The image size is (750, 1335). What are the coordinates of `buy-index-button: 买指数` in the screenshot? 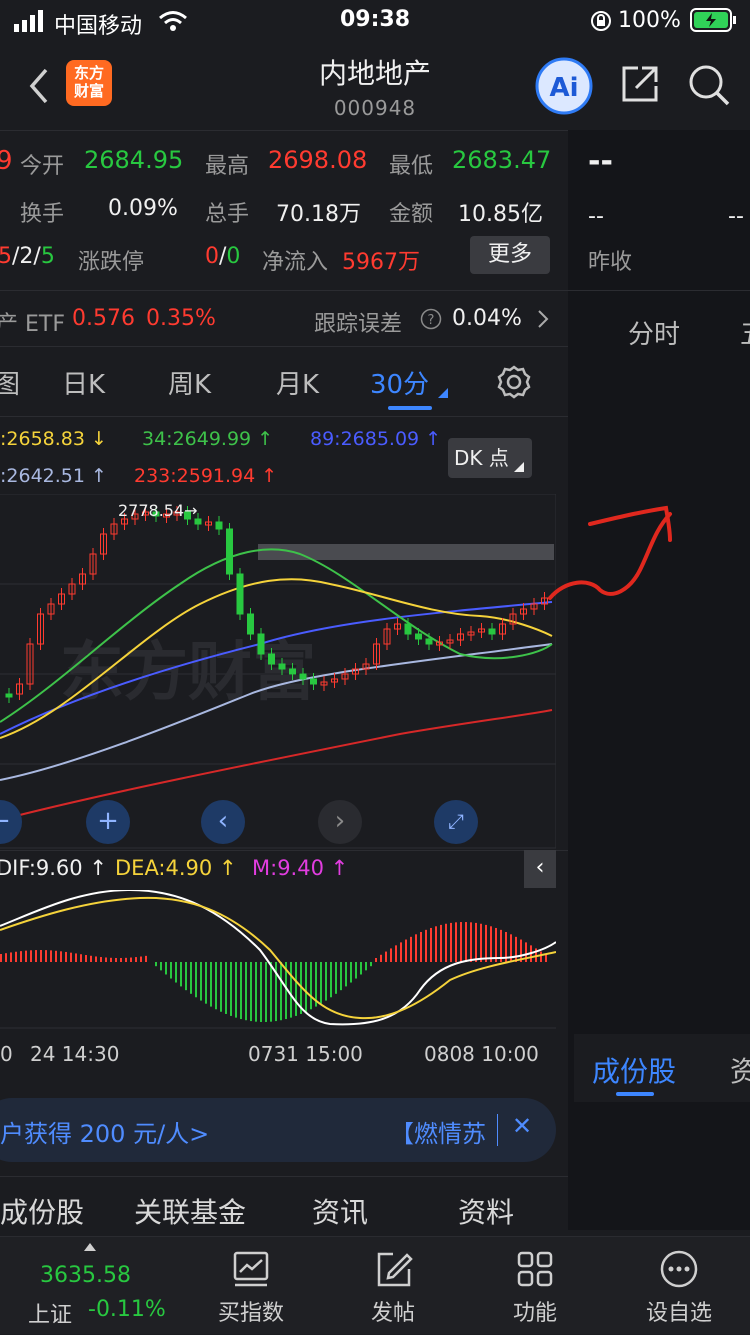 It's located at (251, 1286).